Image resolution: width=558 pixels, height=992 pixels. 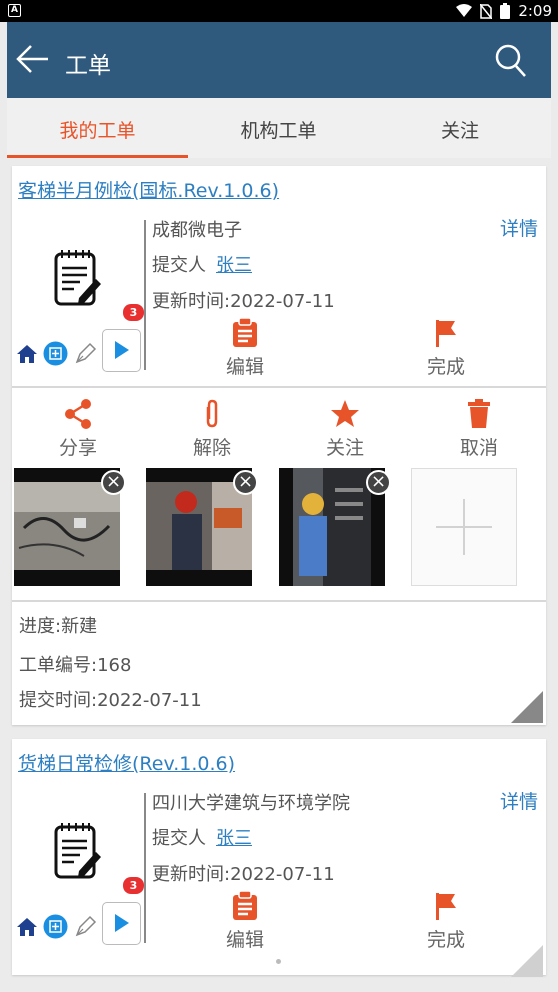 I want to click on add-photo-button, so click(x=464, y=527).